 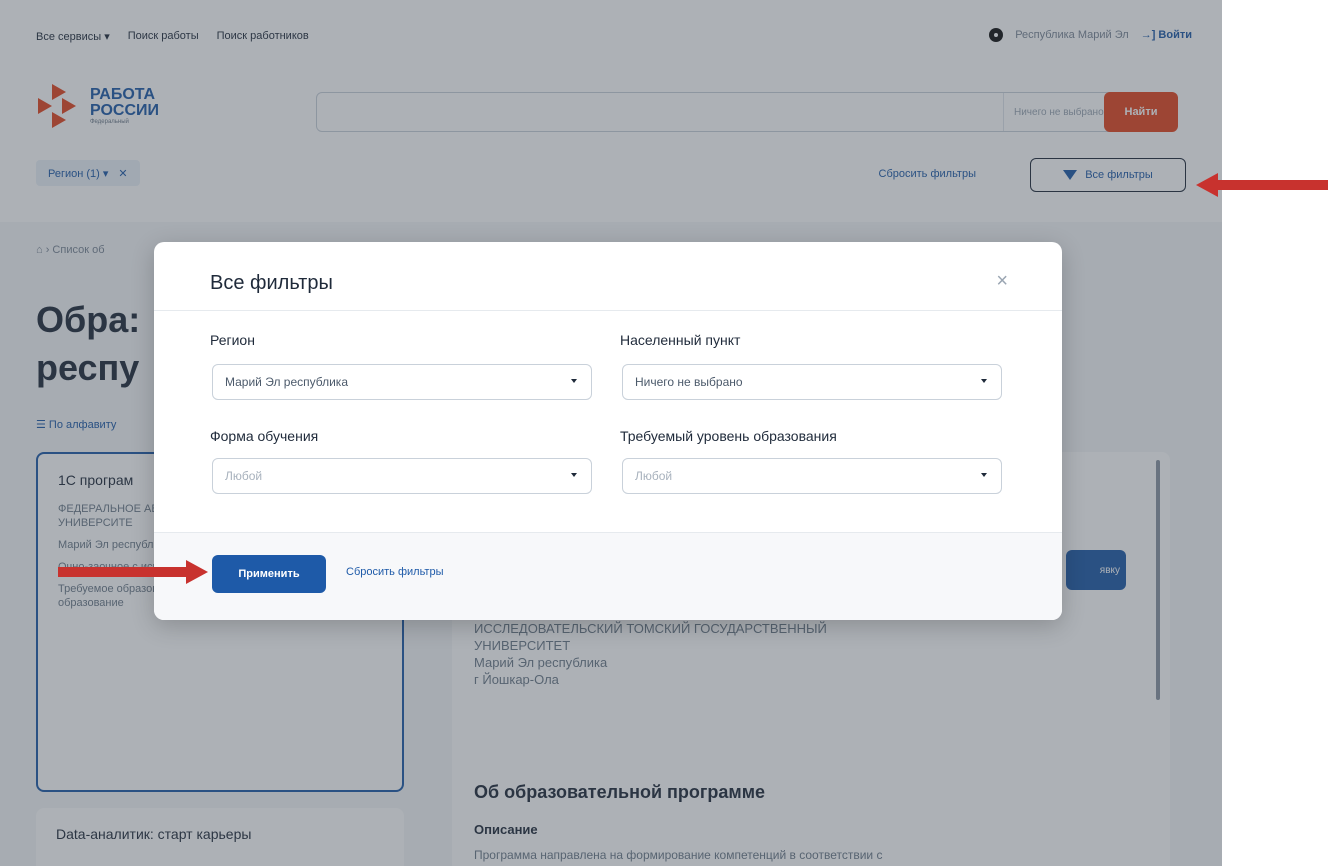 I want to click on modal-title: Все фильтры, so click(x=271, y=283).